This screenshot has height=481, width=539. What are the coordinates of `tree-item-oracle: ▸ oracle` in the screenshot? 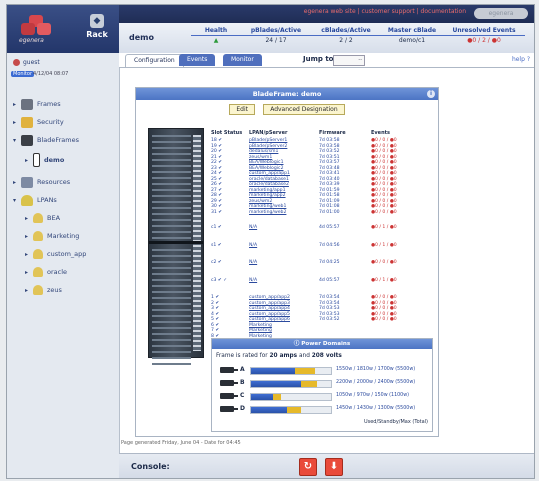 It's located at (46, 272).